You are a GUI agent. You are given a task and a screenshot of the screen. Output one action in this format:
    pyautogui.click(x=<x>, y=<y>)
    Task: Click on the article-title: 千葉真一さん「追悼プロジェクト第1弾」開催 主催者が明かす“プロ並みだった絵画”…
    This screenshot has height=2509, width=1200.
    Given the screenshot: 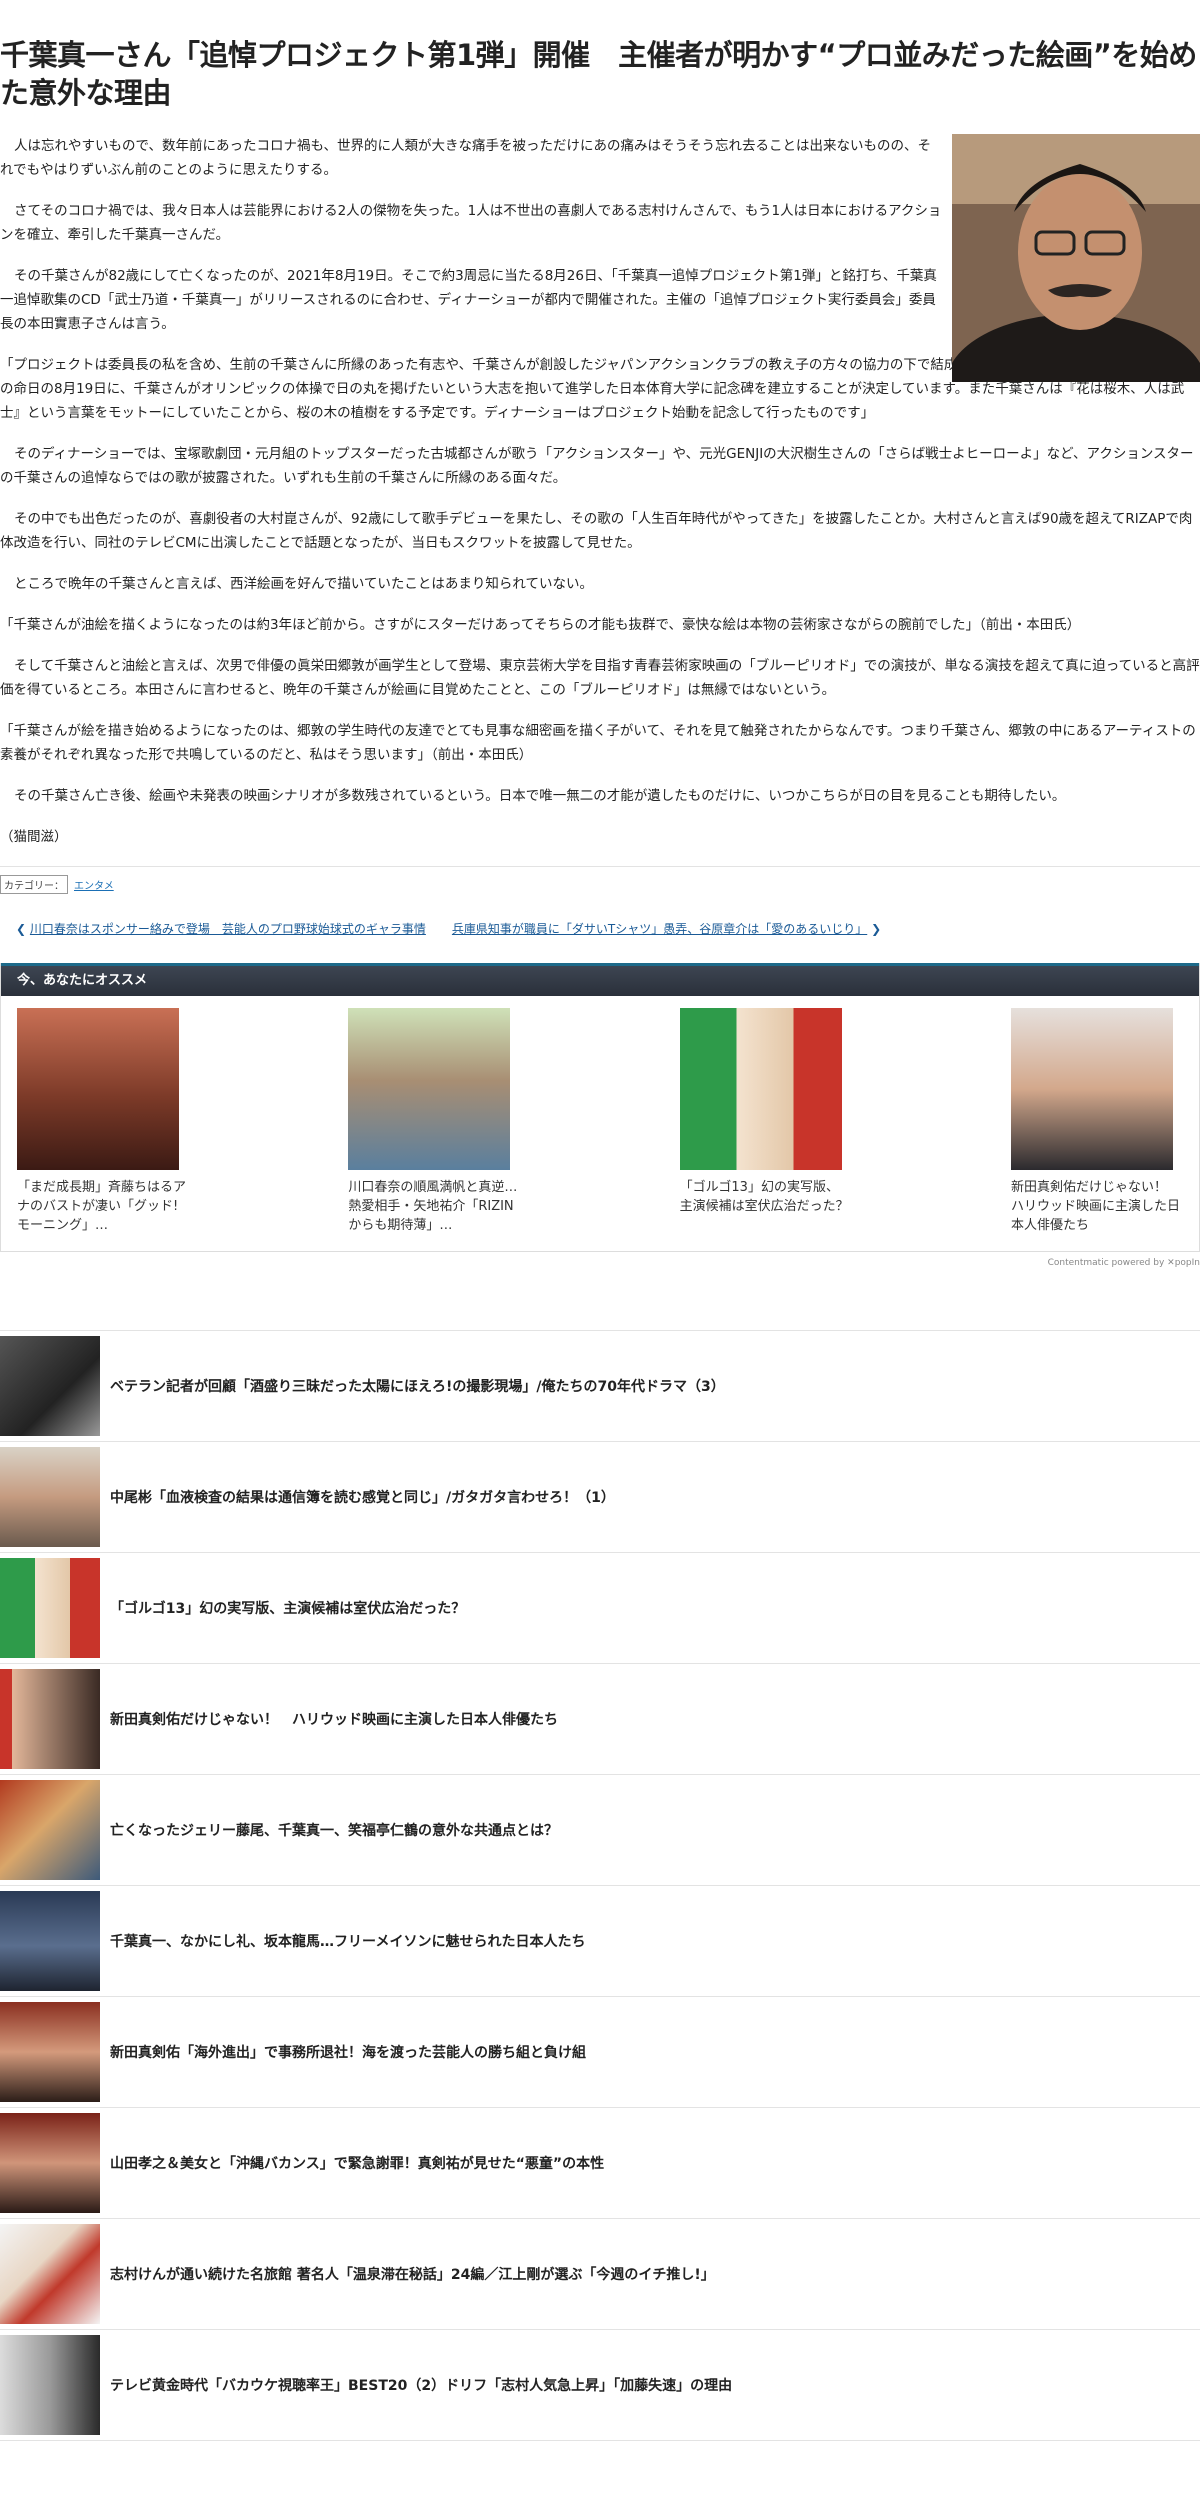 What is the action you would take?
    pyautogui.click(x=598, y=74)
    